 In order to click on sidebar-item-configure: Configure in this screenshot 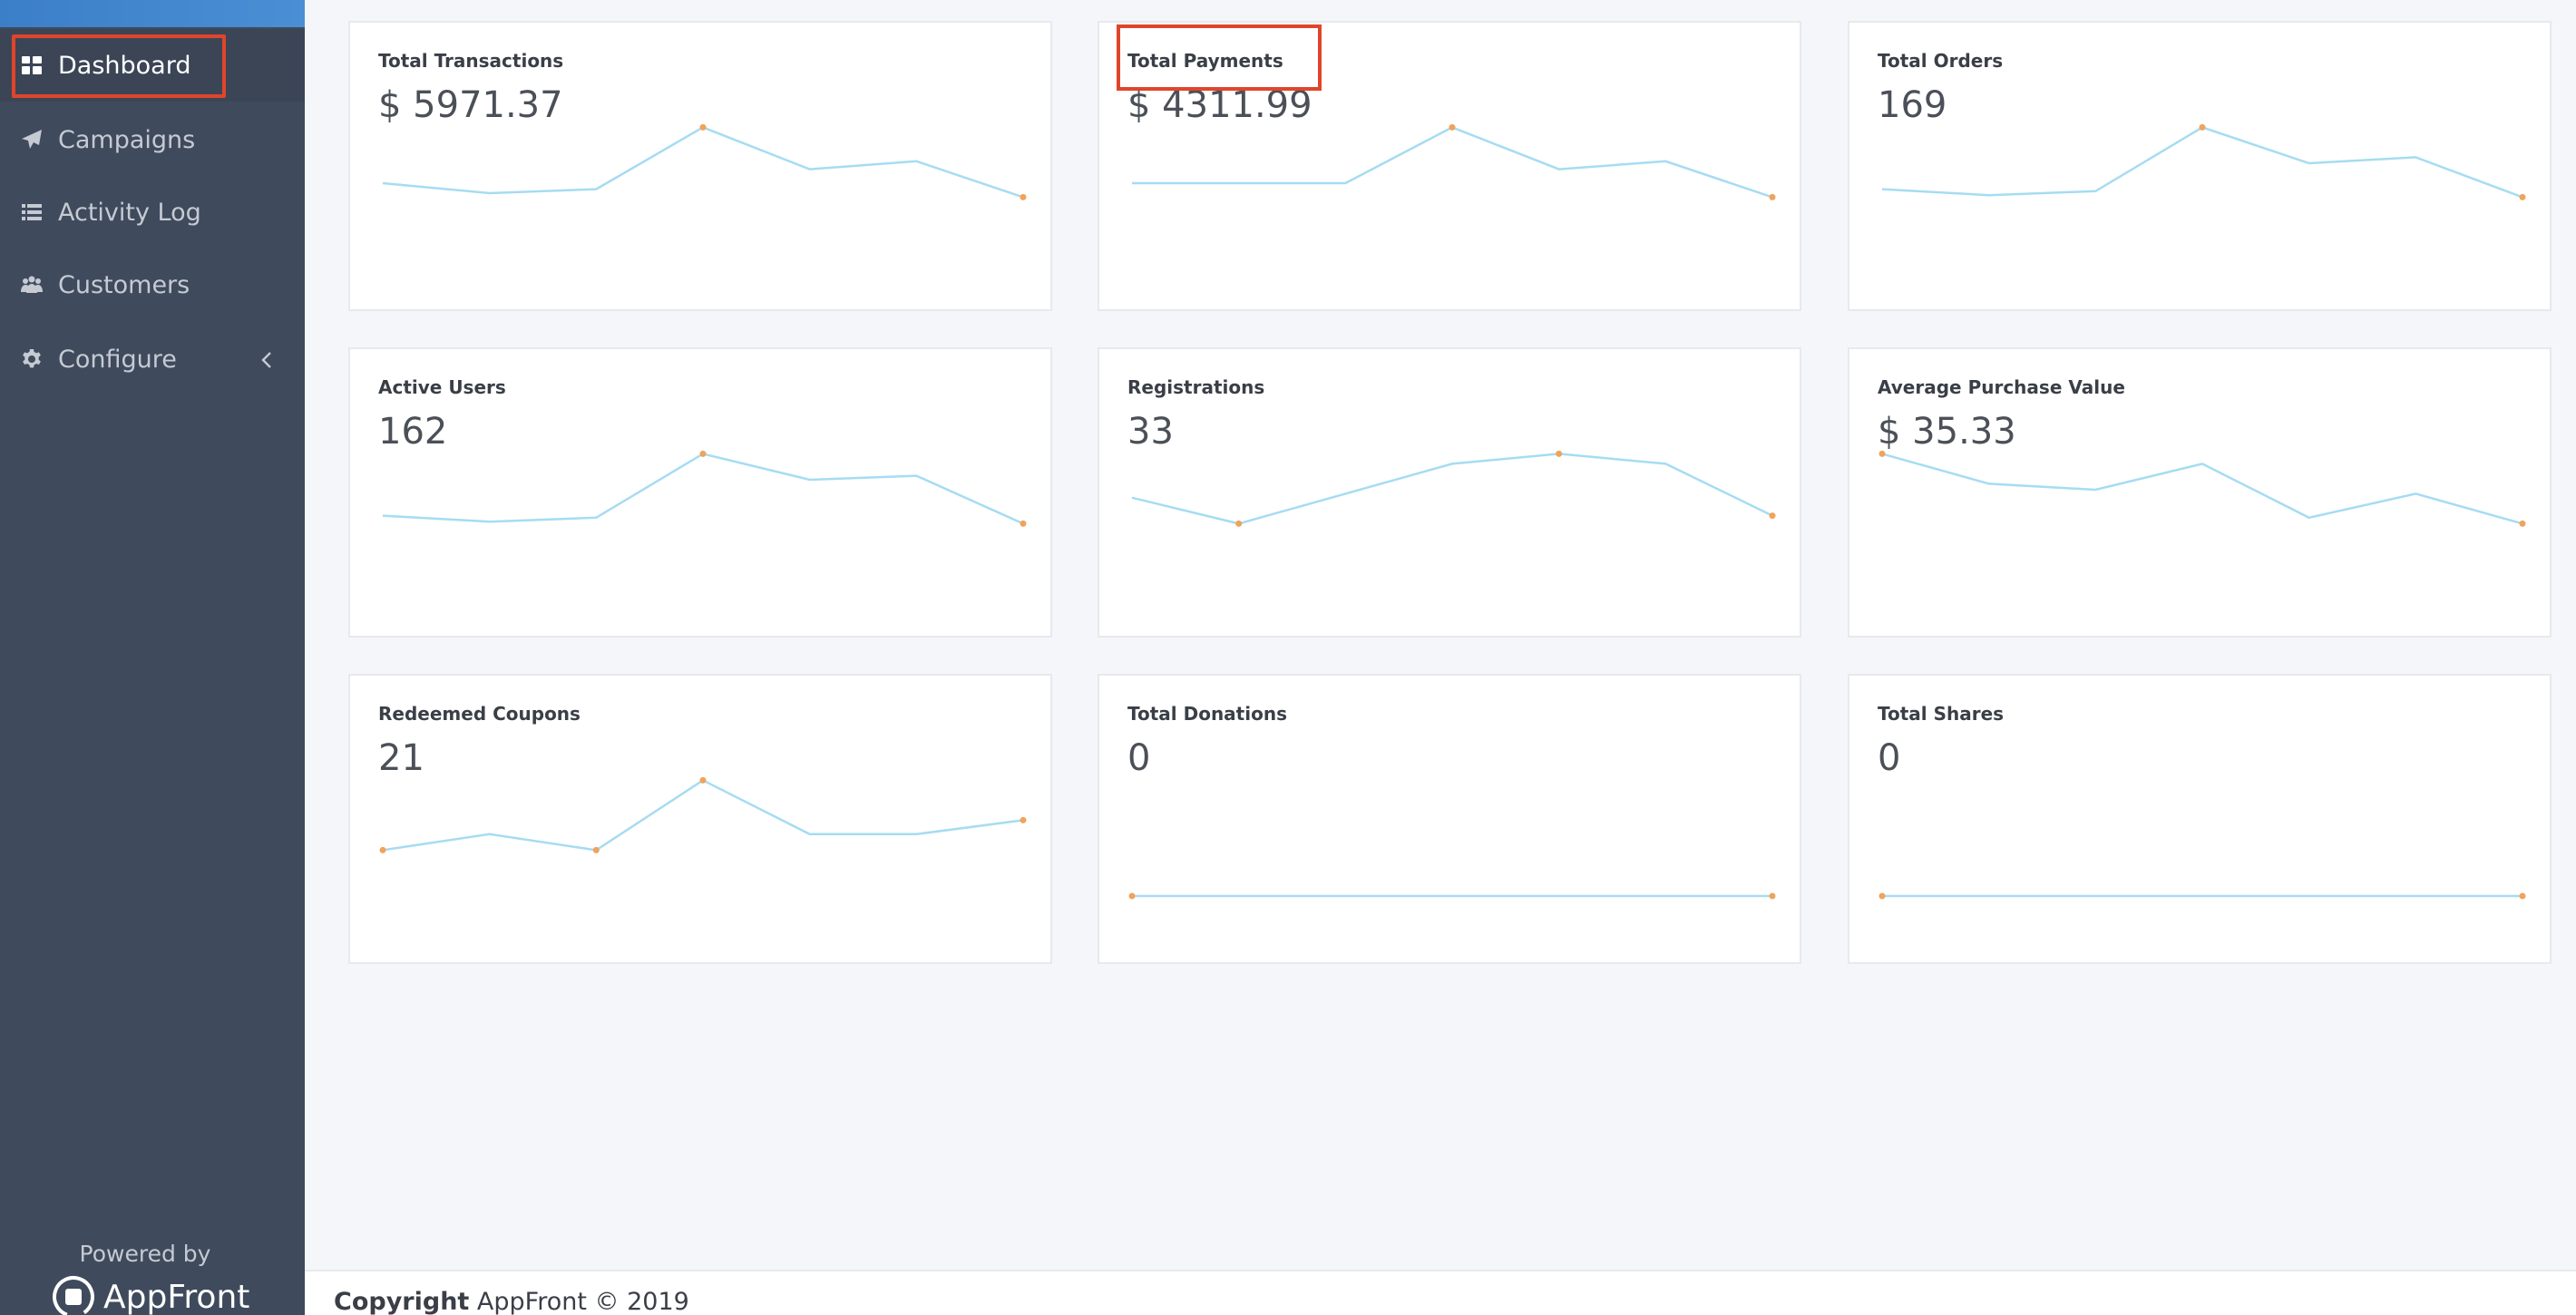, I will do `click(152, 359)`.